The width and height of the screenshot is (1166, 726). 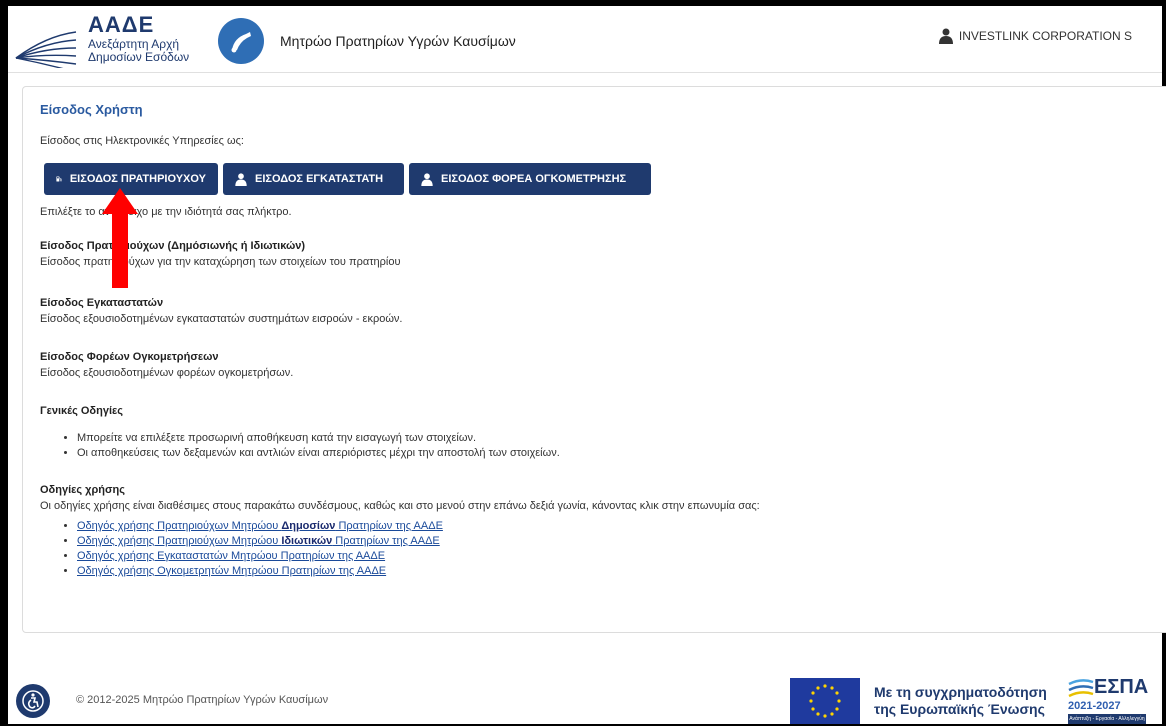 I want to click on user-name: INVESTLINK CORPORATION S, so click(x=1045, y=36).